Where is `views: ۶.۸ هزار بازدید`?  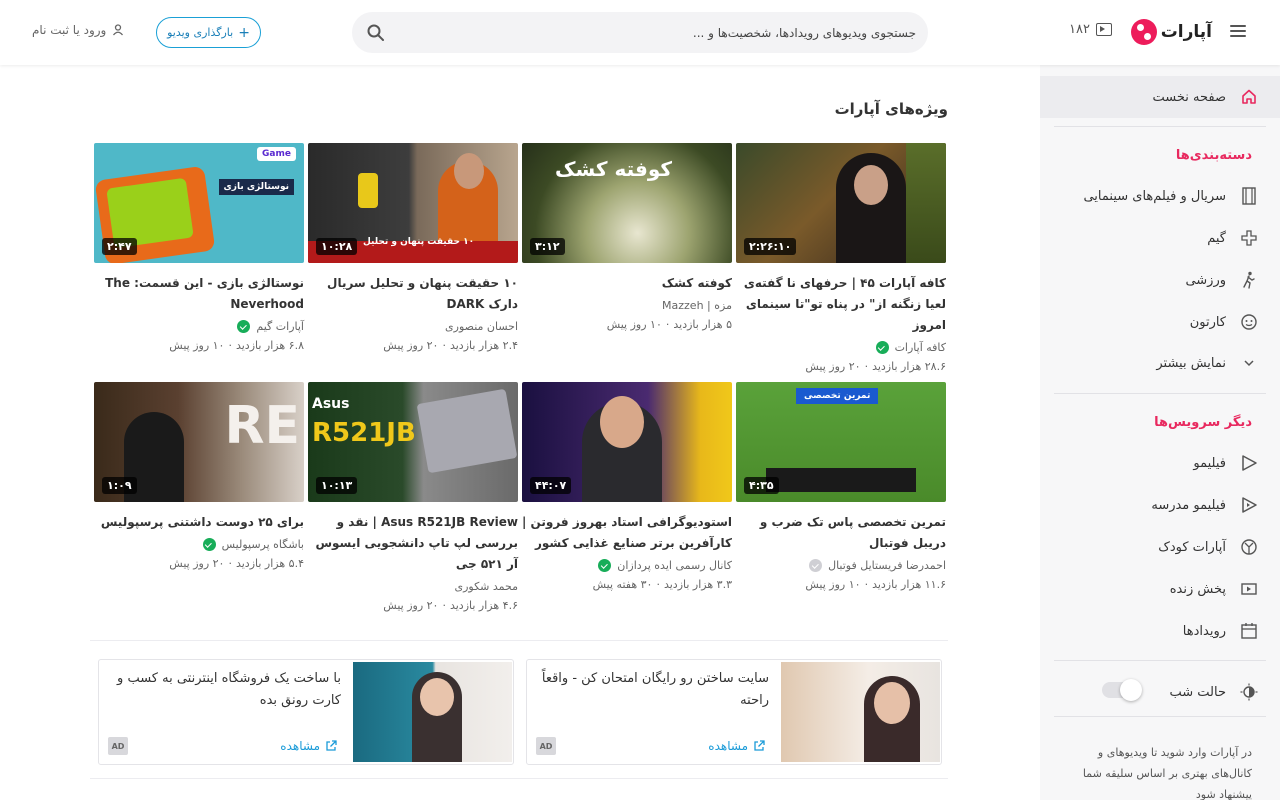 views: ۶.۸ هزار بازدید is located at coordinates (269, 345).